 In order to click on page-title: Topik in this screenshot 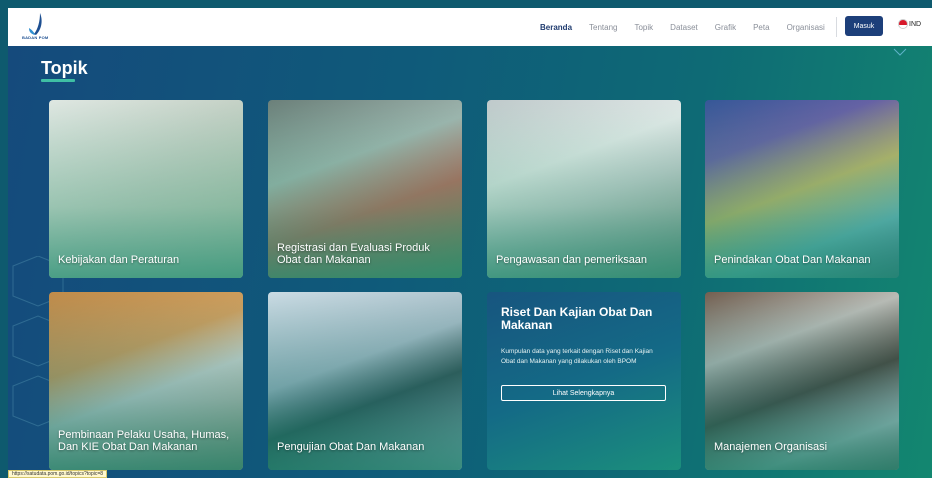, I will do `click(64, 68)`.